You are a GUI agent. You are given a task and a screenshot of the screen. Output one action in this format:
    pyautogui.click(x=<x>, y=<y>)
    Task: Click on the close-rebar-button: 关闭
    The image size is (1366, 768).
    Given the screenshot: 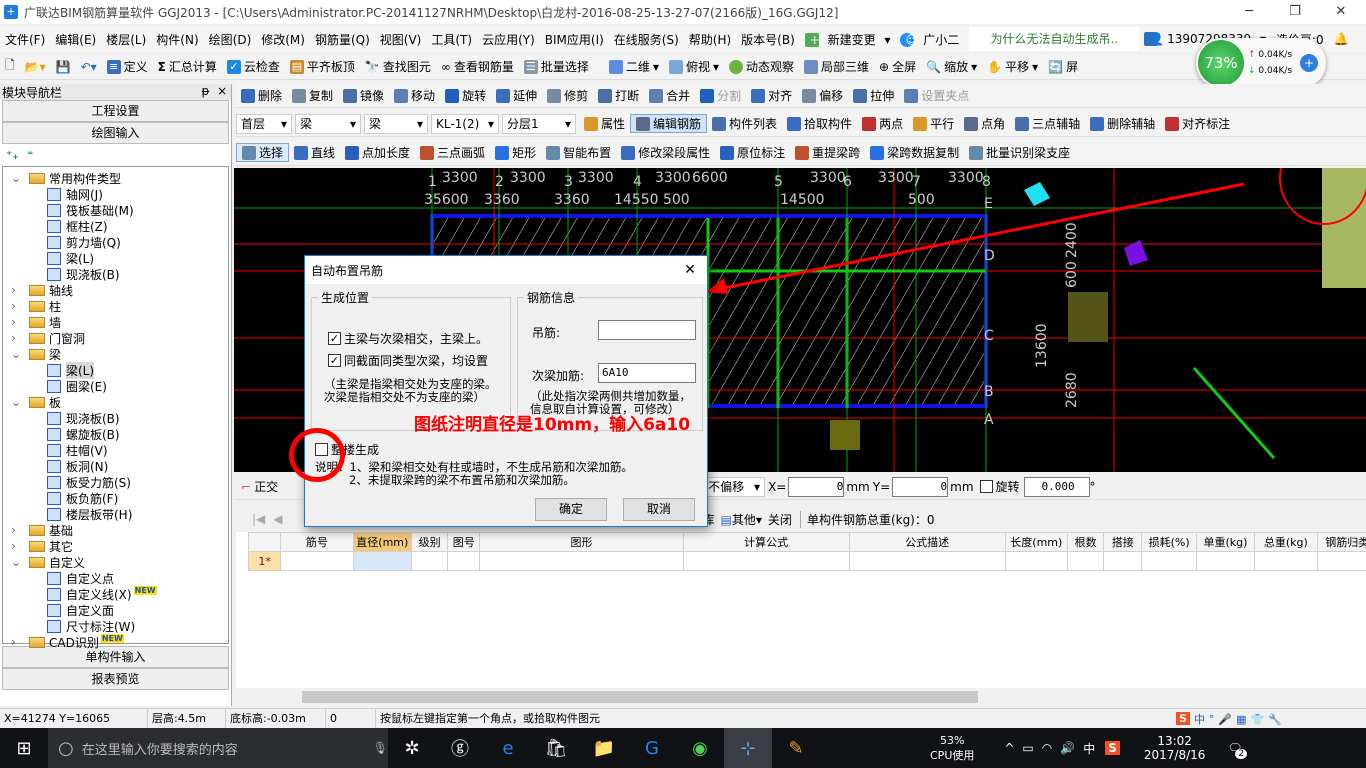 What is the action you would take?
    pyautogui.click(x=780, y=519)
    